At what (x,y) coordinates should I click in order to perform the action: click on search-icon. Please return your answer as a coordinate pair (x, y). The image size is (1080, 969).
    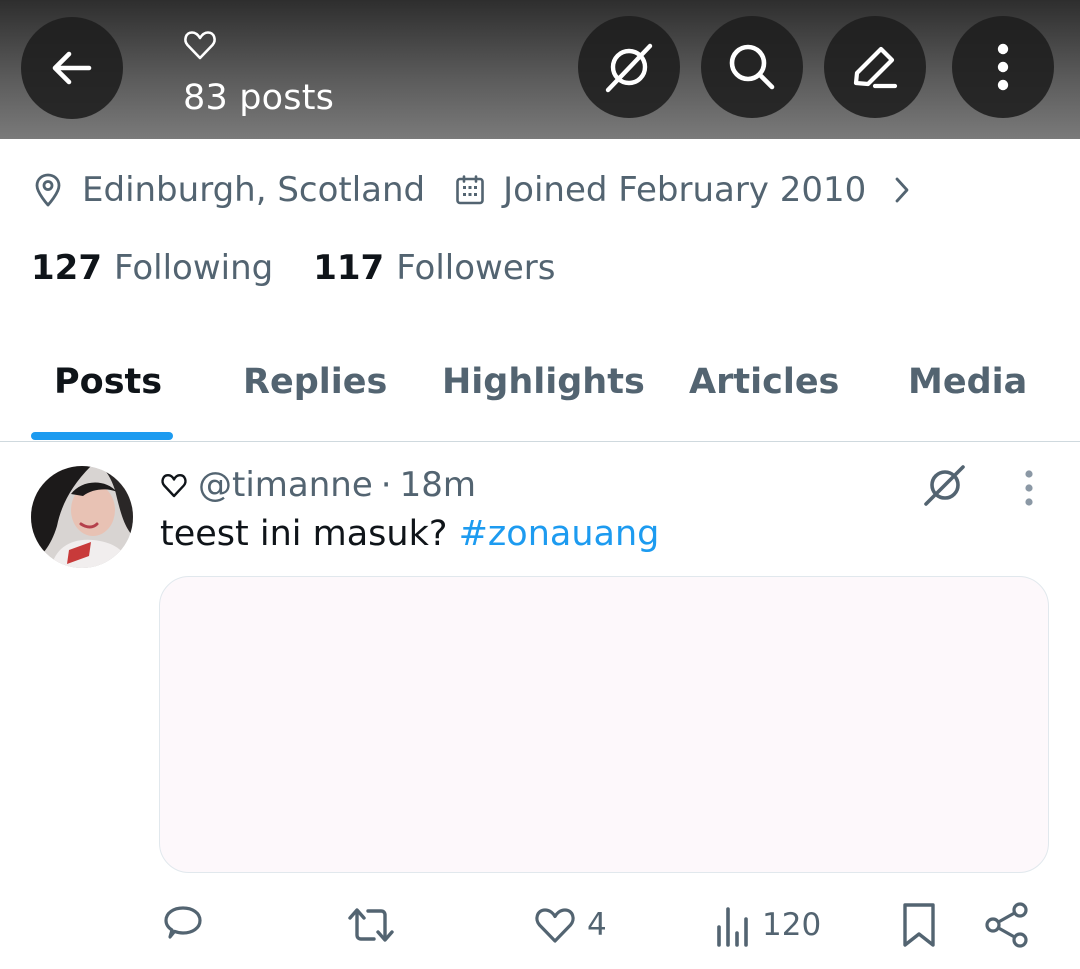
    Looking at the image, I should click on (752, 67).